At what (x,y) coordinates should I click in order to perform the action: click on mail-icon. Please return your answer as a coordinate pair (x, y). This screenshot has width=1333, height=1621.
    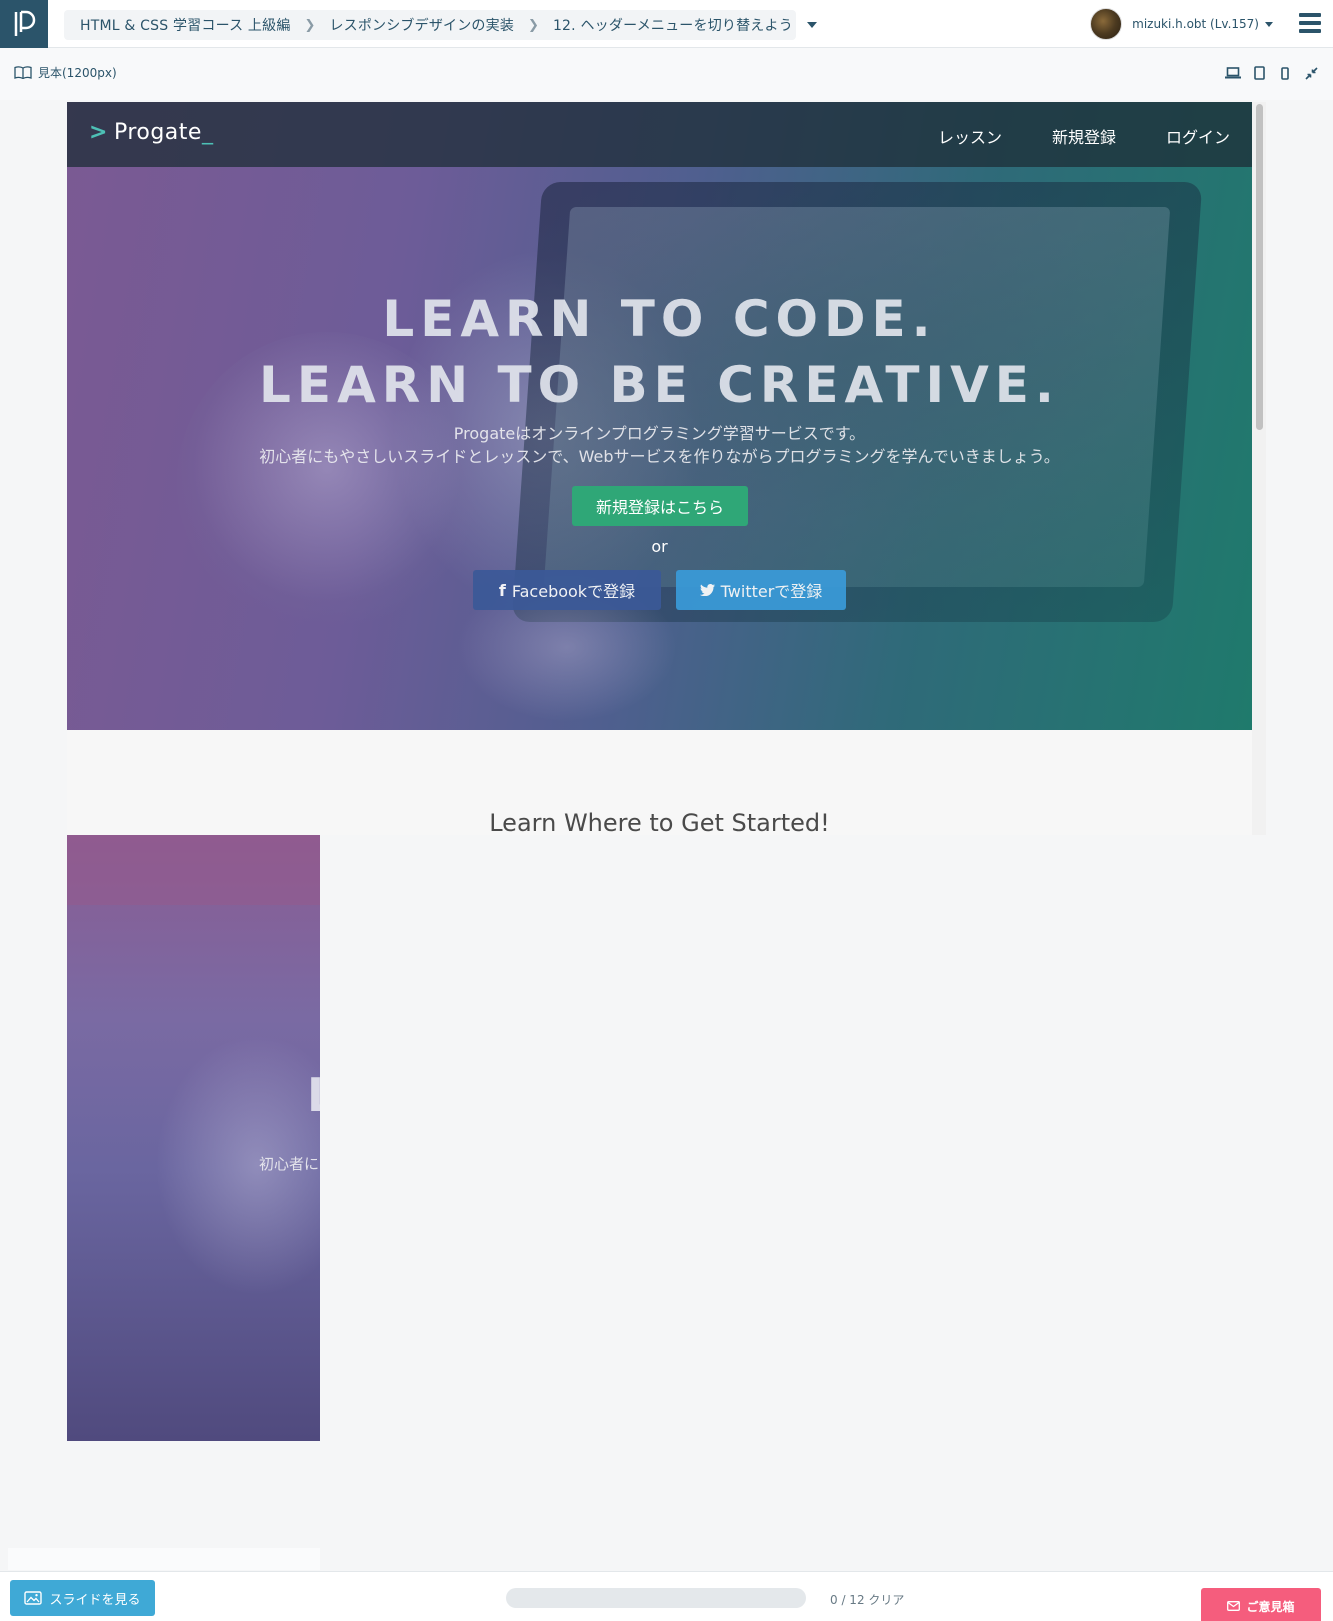
    Looking at the image, I should click on (1234, 1606).